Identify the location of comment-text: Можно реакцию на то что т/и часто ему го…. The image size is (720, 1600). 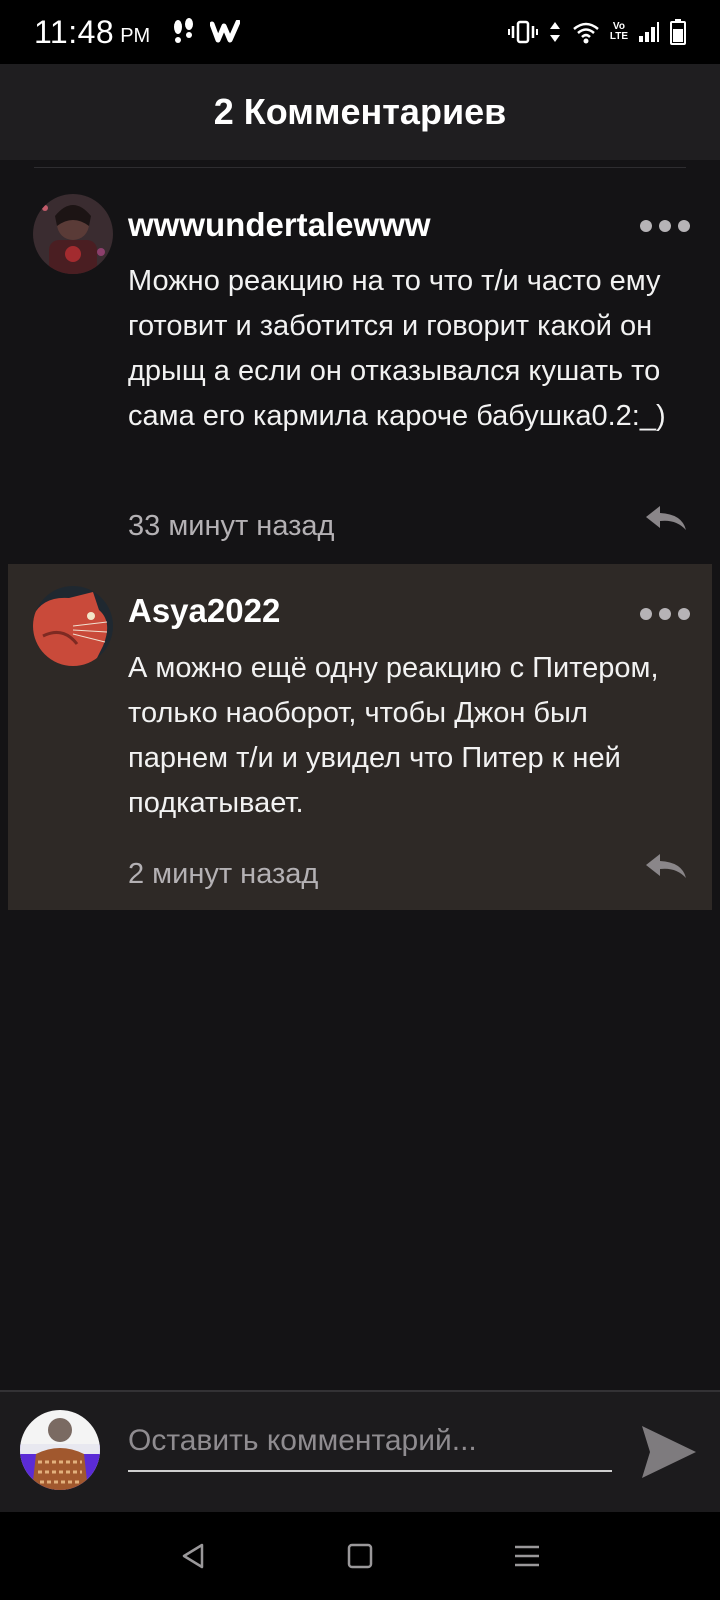
(397, 348).